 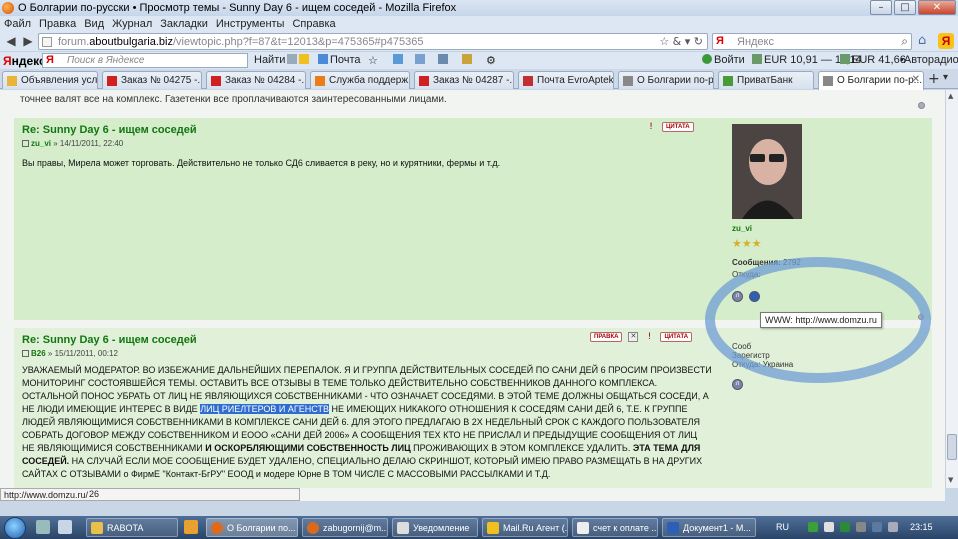 I want to click on tab-8-active: О Болгарии по-р... ✕, so click(x=871, y=80).